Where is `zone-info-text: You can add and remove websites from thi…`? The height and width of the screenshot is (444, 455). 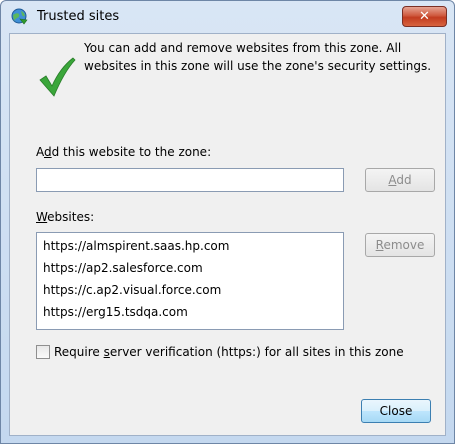
zone-info-text: You can add and remove websites from thi… is located at coordinates (258, 57).